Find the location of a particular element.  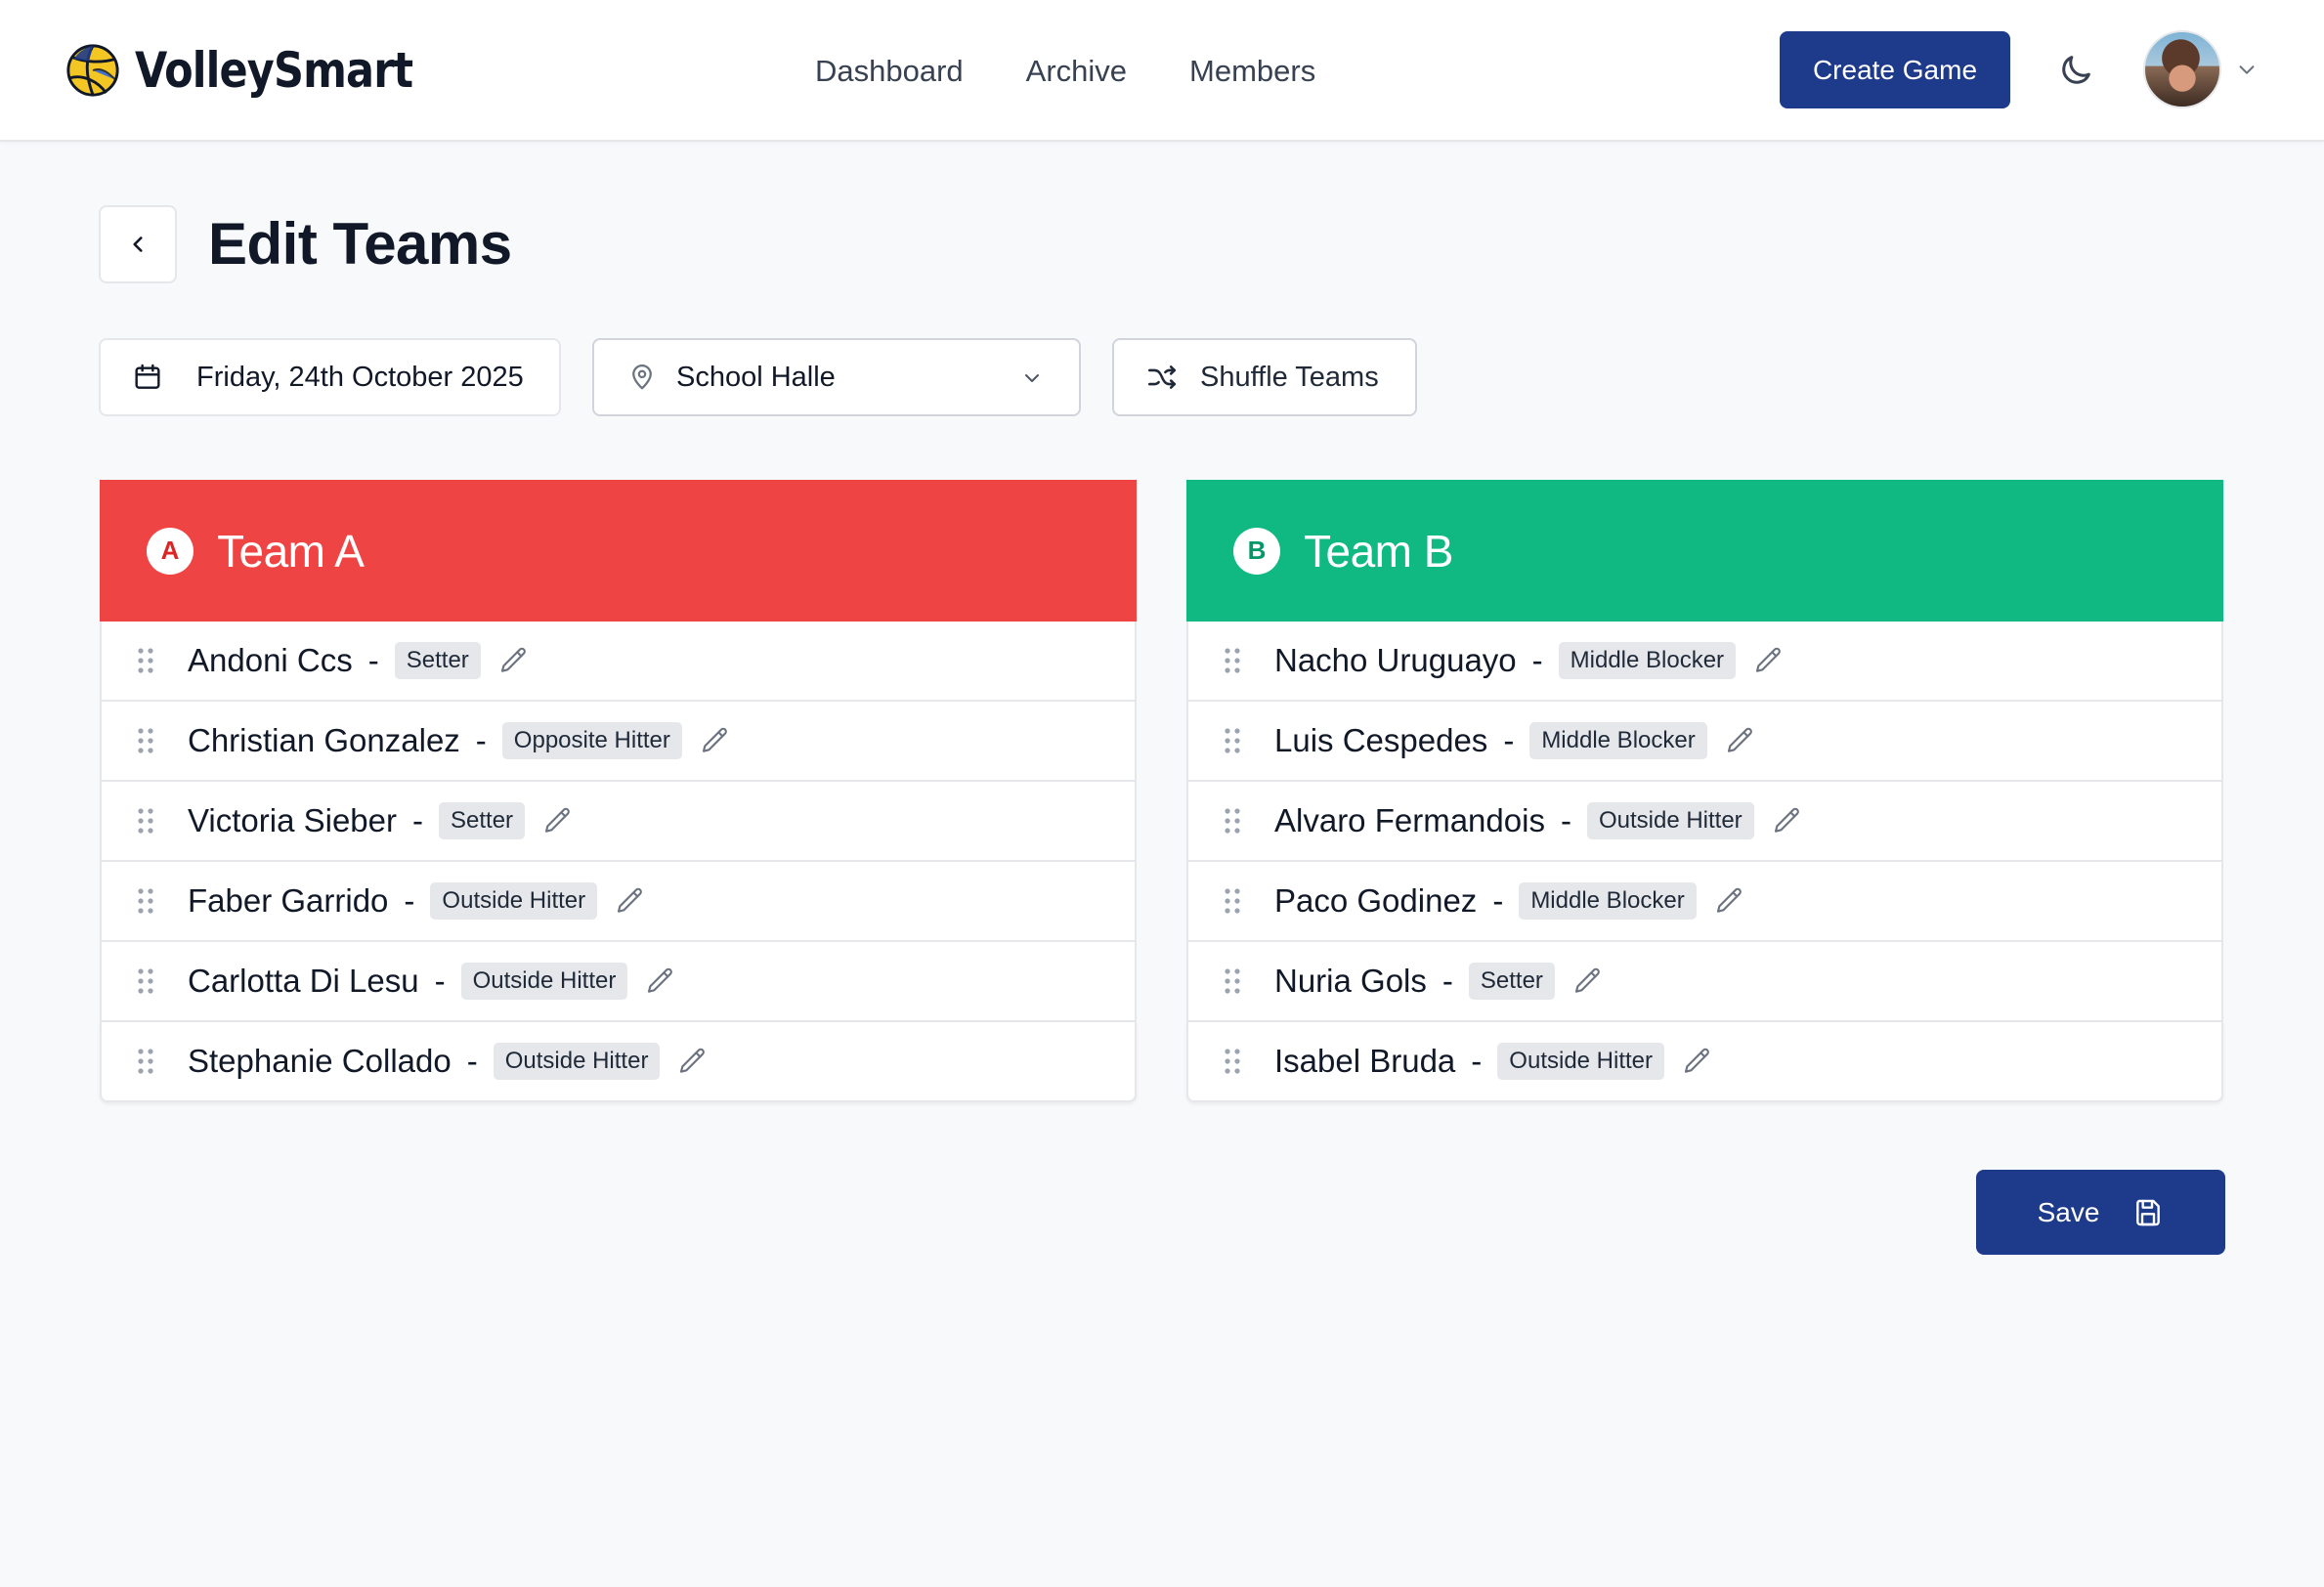

player-name: Isabel Bruda is located at coordinates (1365, 1061).